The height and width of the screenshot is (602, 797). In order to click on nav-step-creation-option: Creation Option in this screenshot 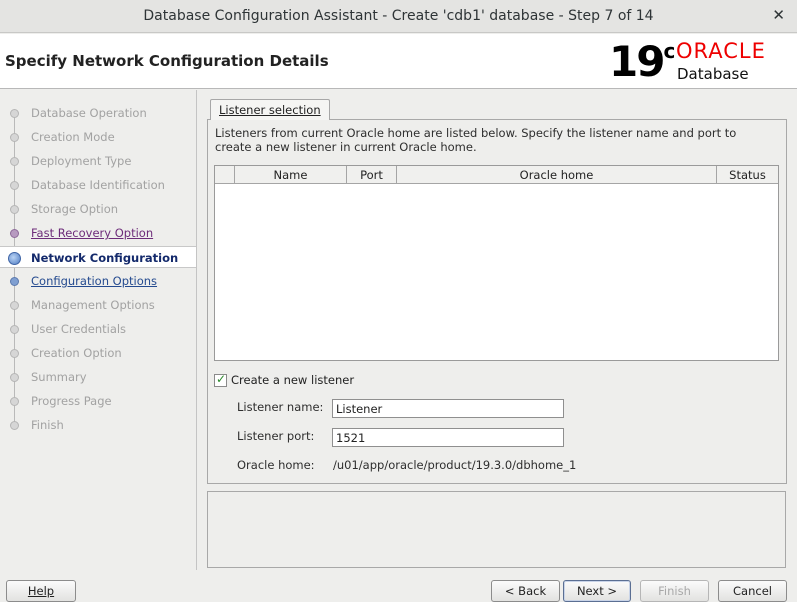, I will do `click(98, 353)`.